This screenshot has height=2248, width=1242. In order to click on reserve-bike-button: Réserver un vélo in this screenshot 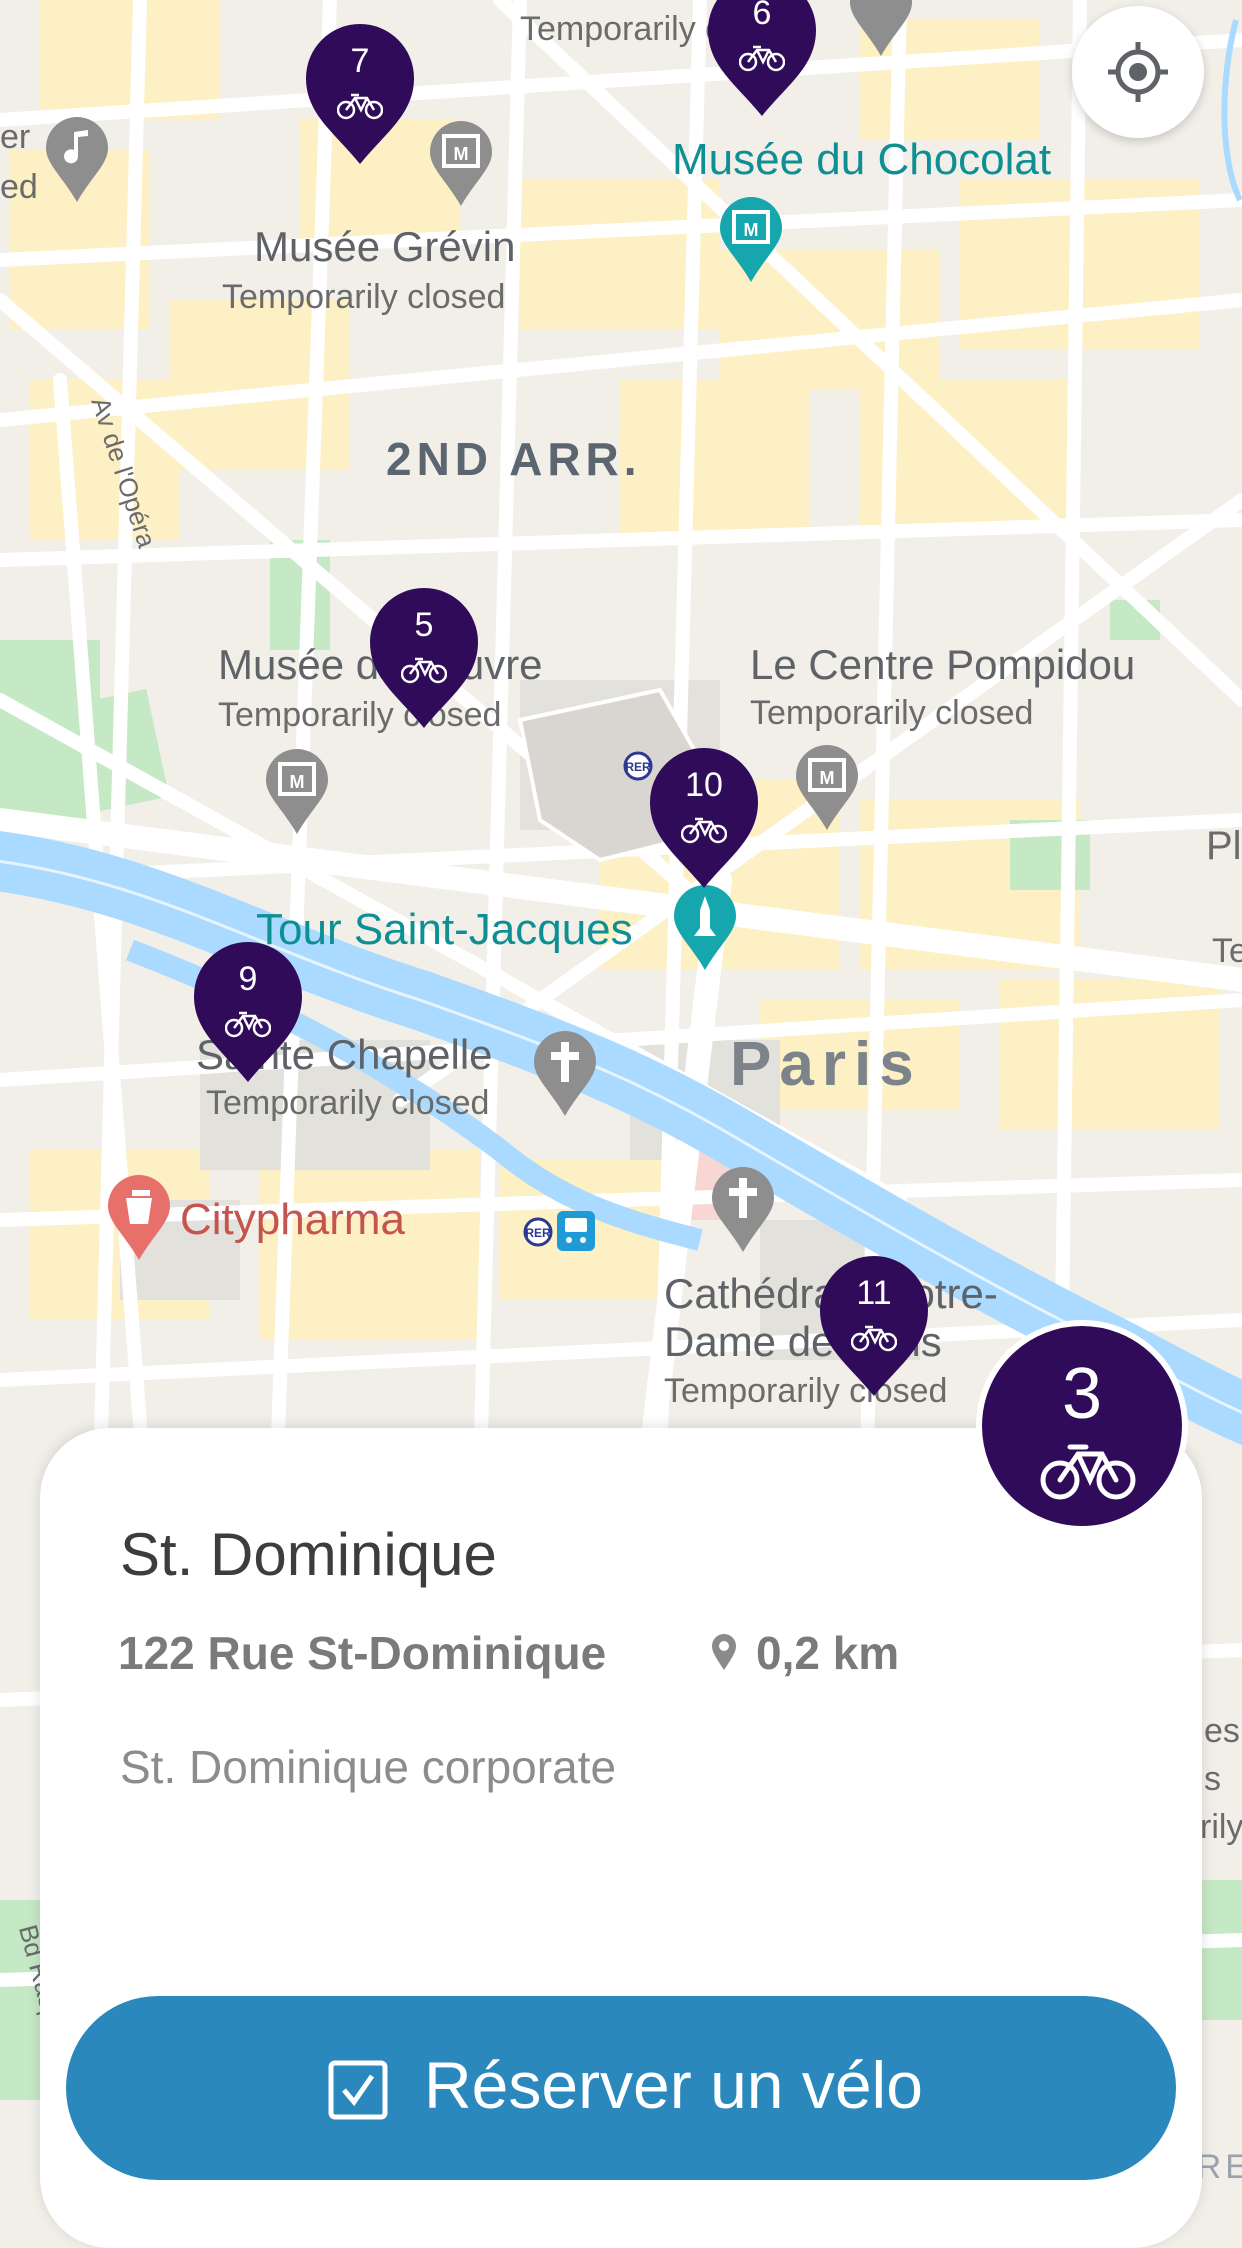, I will do `click(621, 2088)`.